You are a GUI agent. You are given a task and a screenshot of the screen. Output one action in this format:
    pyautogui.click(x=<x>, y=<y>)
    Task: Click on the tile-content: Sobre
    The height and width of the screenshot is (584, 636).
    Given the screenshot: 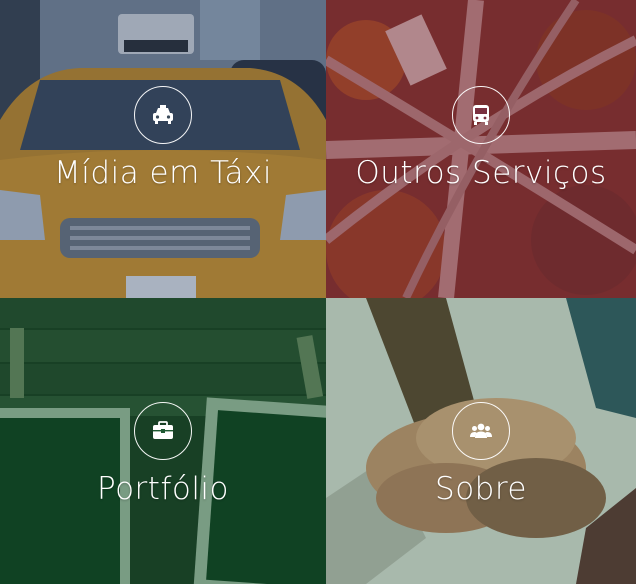 What is the action you would take?
    pyautogui.click(x=481, y=454)
    